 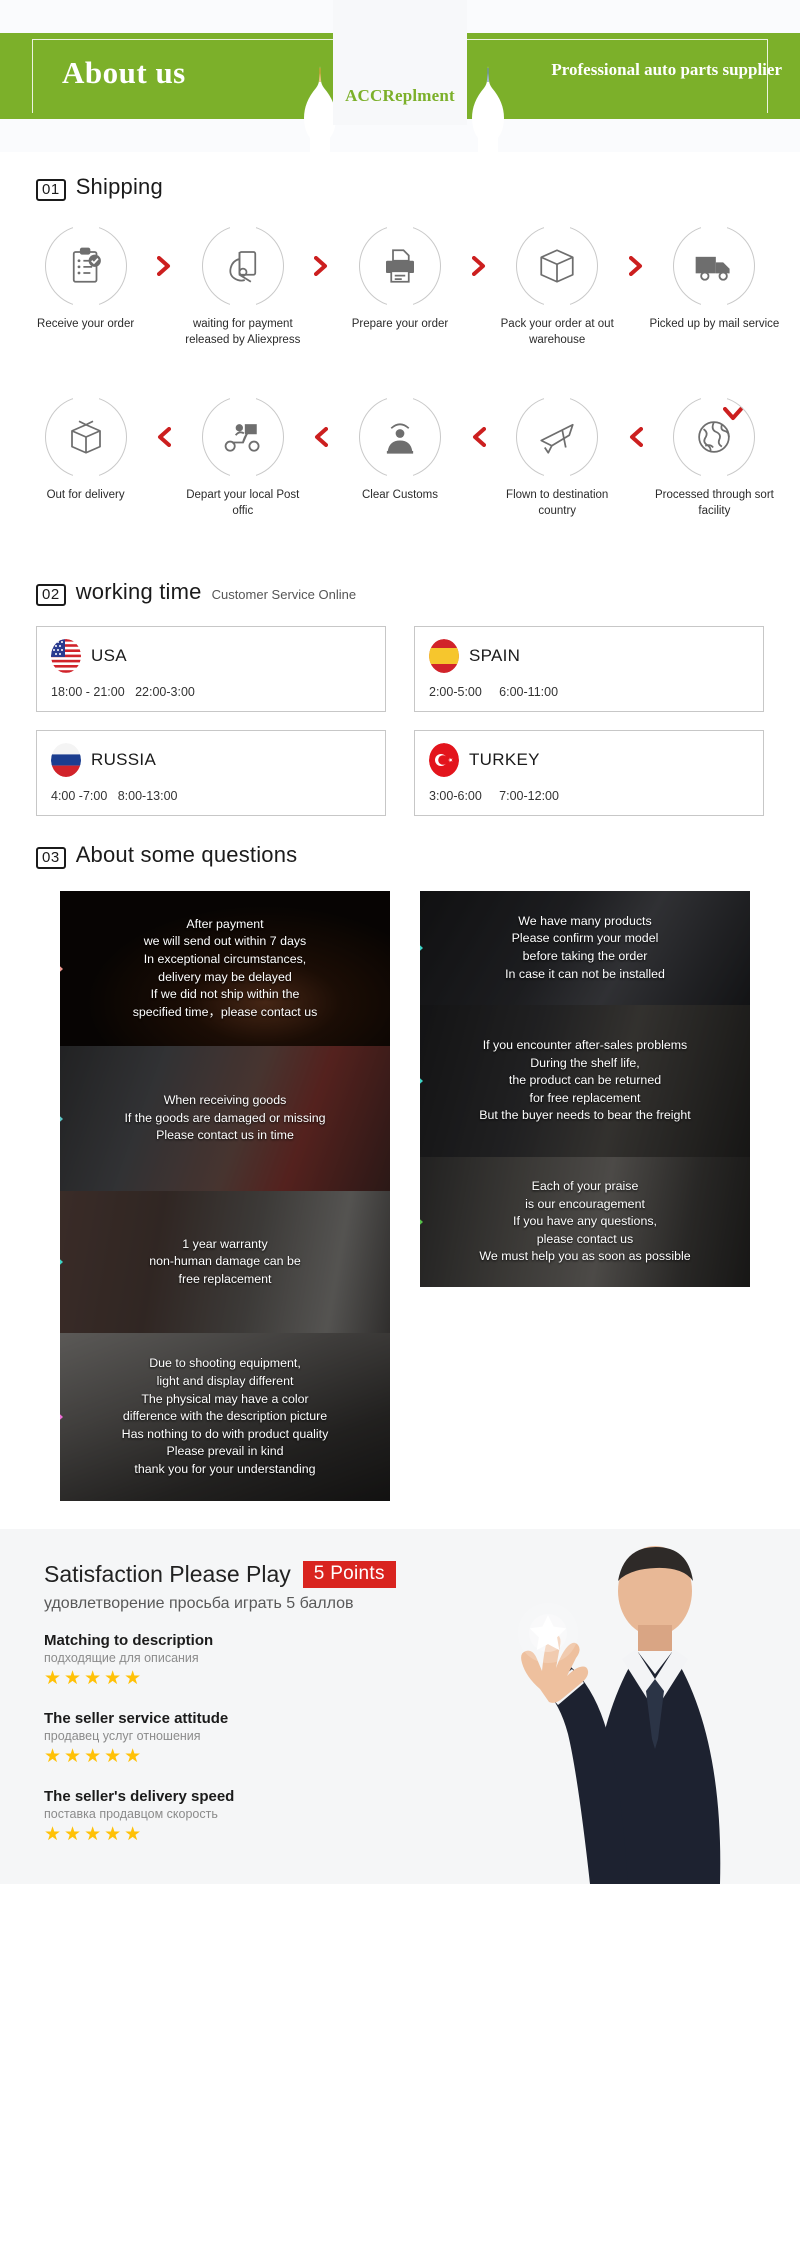 I want to click on satisfaction-title: Satisfaction Please Play, so click(x=167, y=1574).